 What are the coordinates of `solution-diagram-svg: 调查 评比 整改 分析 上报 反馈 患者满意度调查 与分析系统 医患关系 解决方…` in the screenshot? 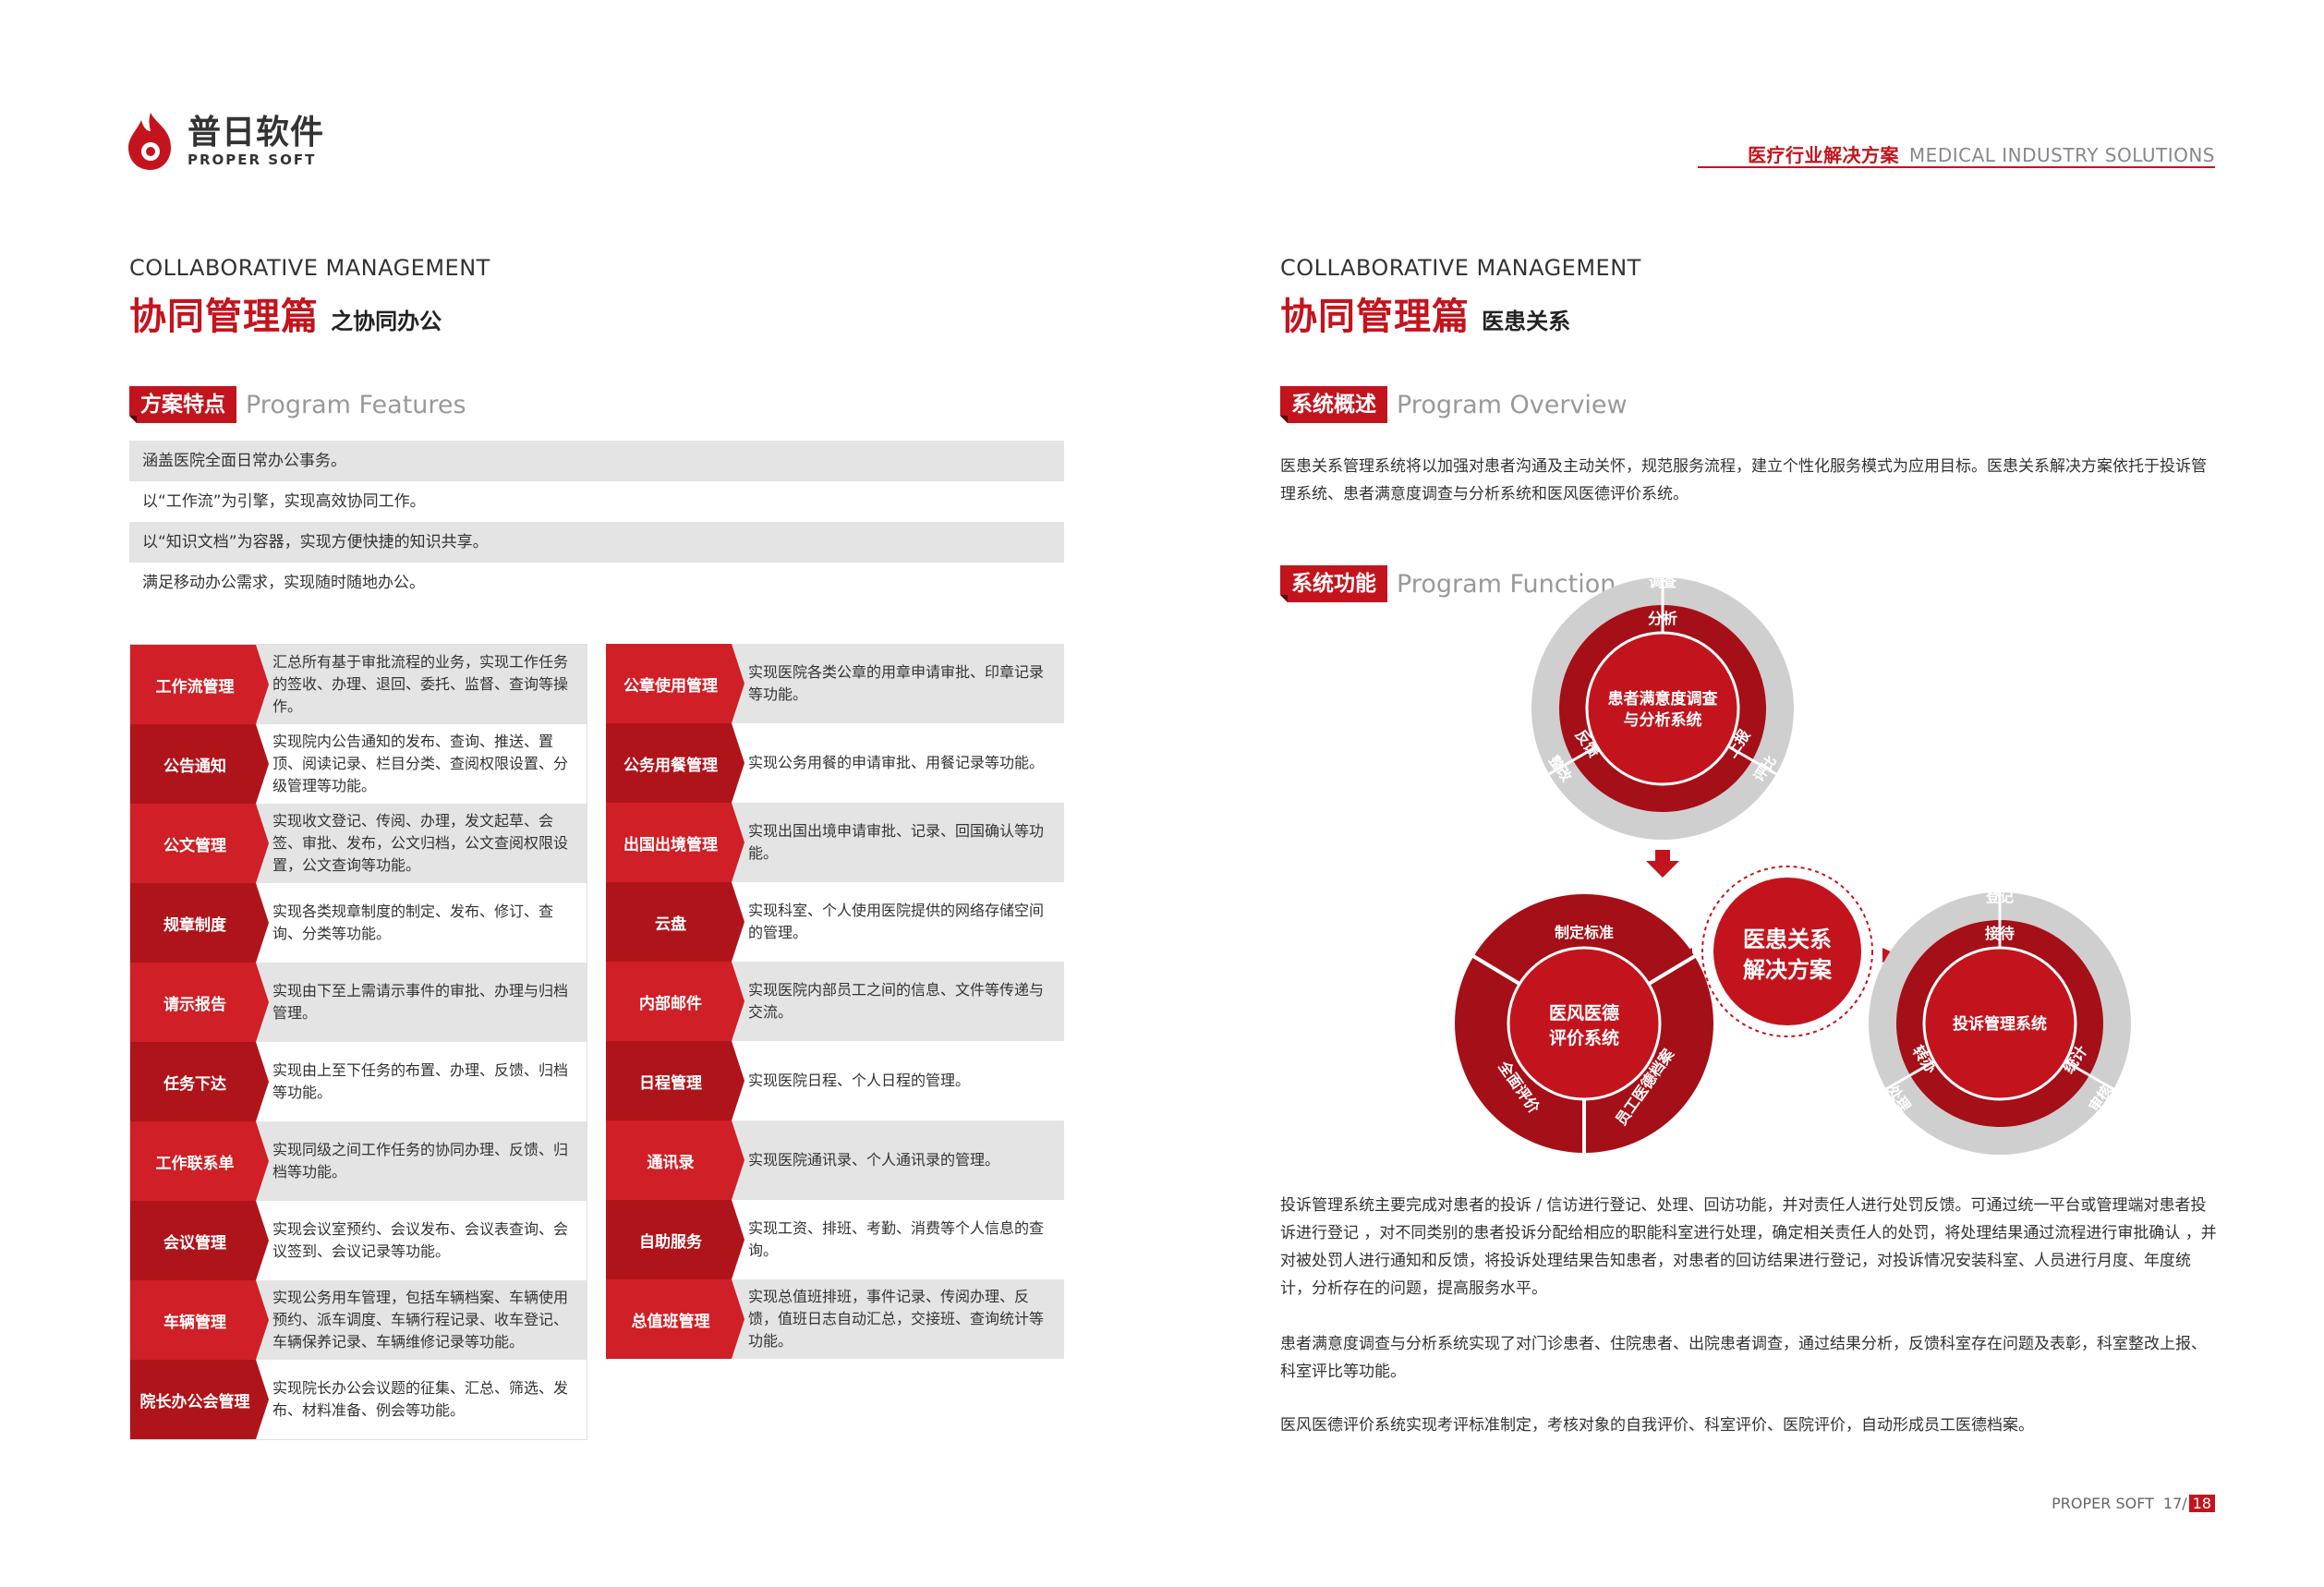 It's located at (1793, 864).